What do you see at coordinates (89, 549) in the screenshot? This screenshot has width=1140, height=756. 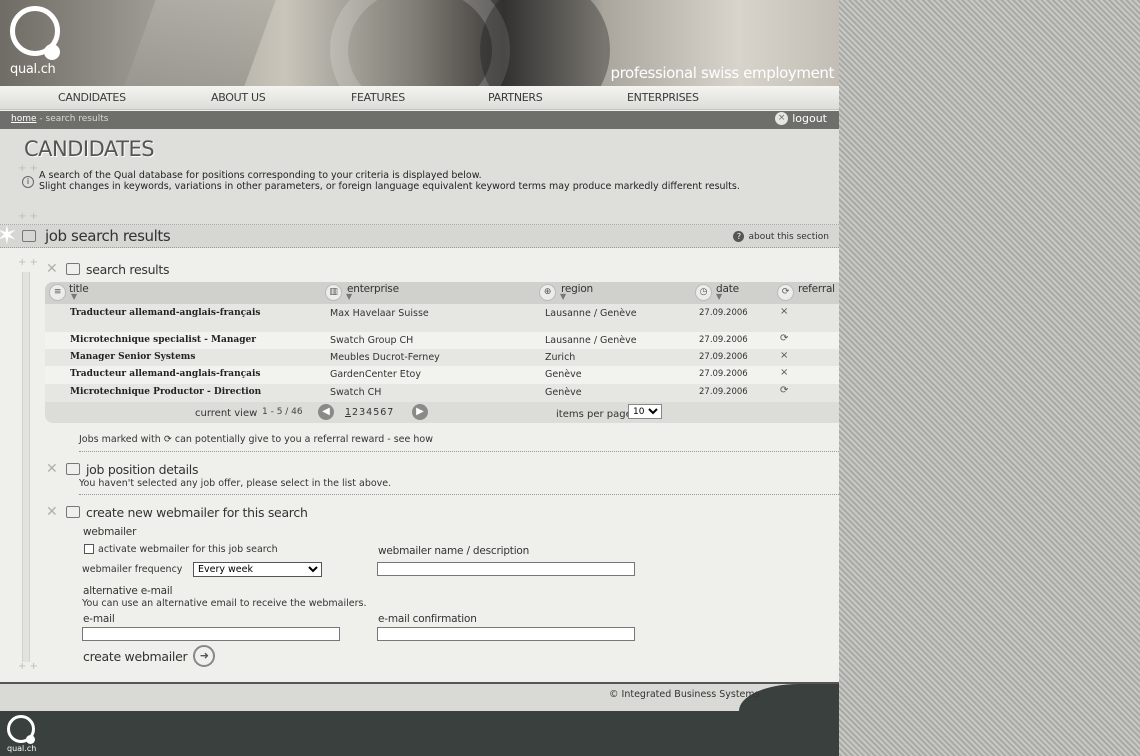 I see `activate-webmailer-checkbox` at bounding box center [89, 549].